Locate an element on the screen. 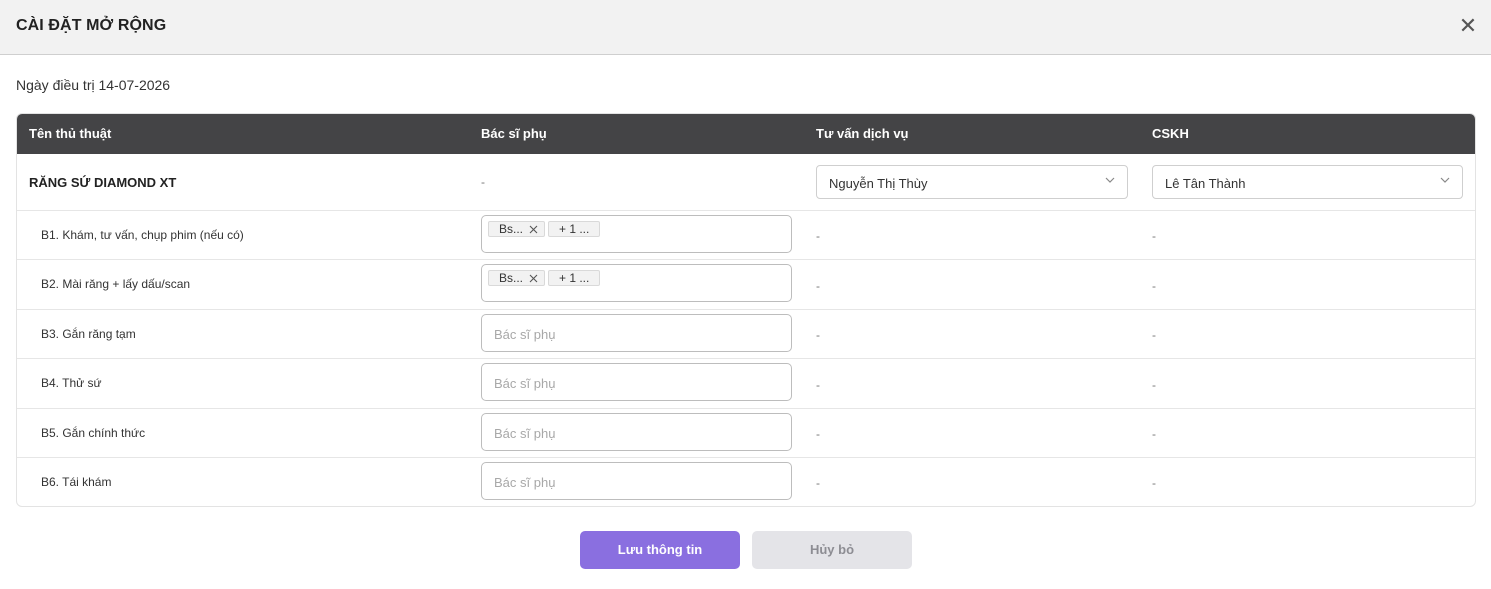 The image size is (1491, 589). modal-title: CÀI ĐẶT MỞ RỘNG is located at coordinates (91, 25).